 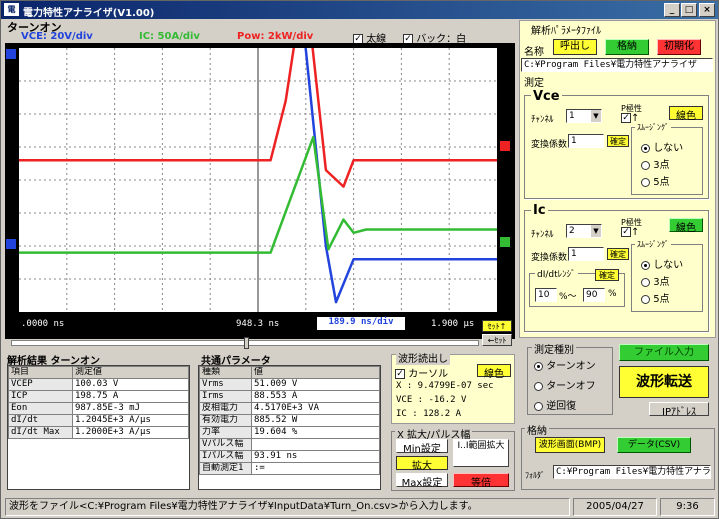 I want to click on file-input-button: ファイル入力, so click(x=664, y=352).